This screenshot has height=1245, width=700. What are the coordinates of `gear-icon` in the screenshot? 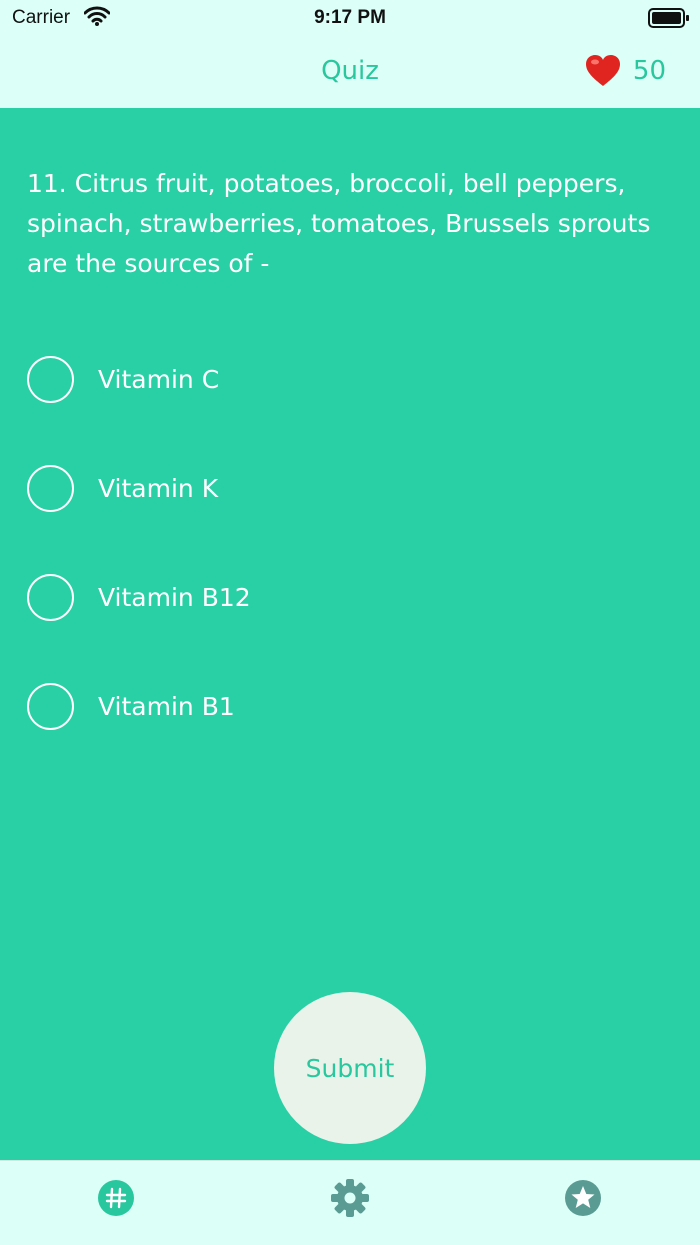 It's located at (350, 1198).